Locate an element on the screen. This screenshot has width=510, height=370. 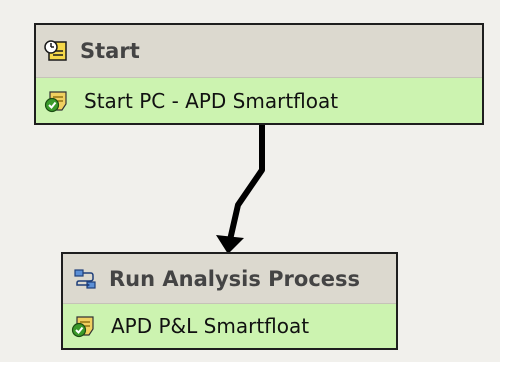
node-title: Start is located at coordinates (110, 51).